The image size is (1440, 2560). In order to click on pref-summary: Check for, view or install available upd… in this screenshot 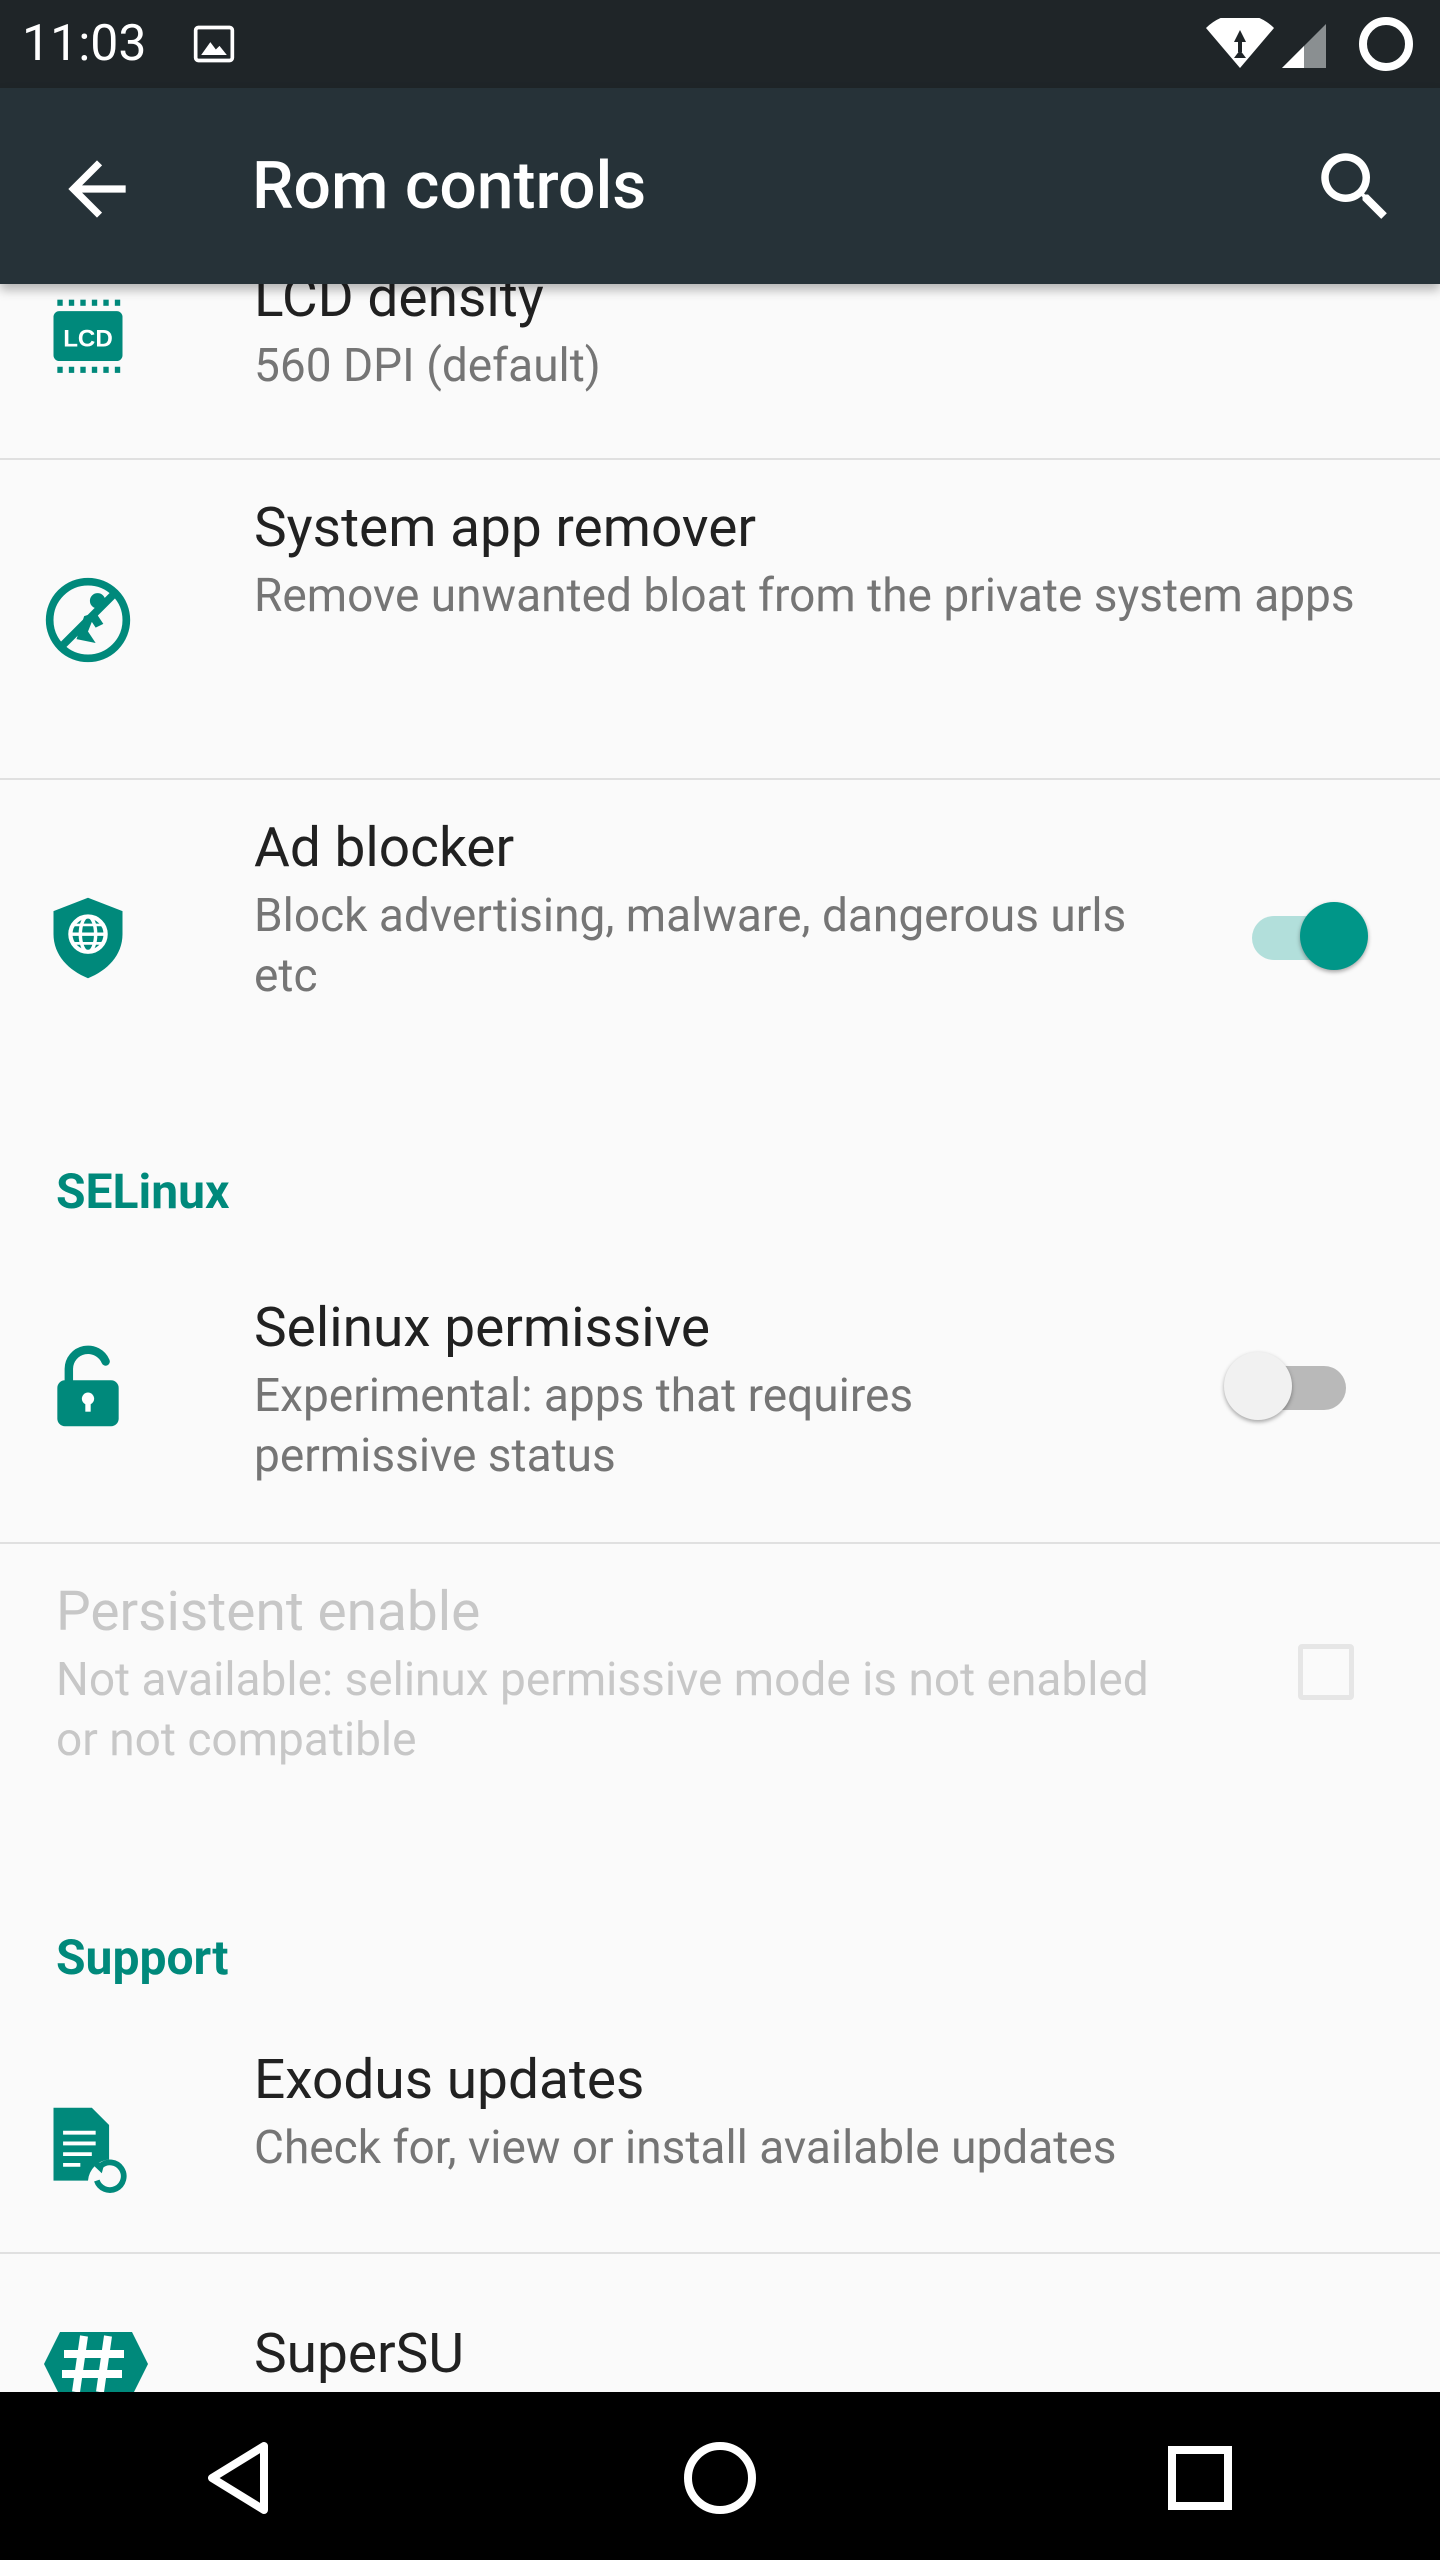, I will do `click(685, 2148)`.